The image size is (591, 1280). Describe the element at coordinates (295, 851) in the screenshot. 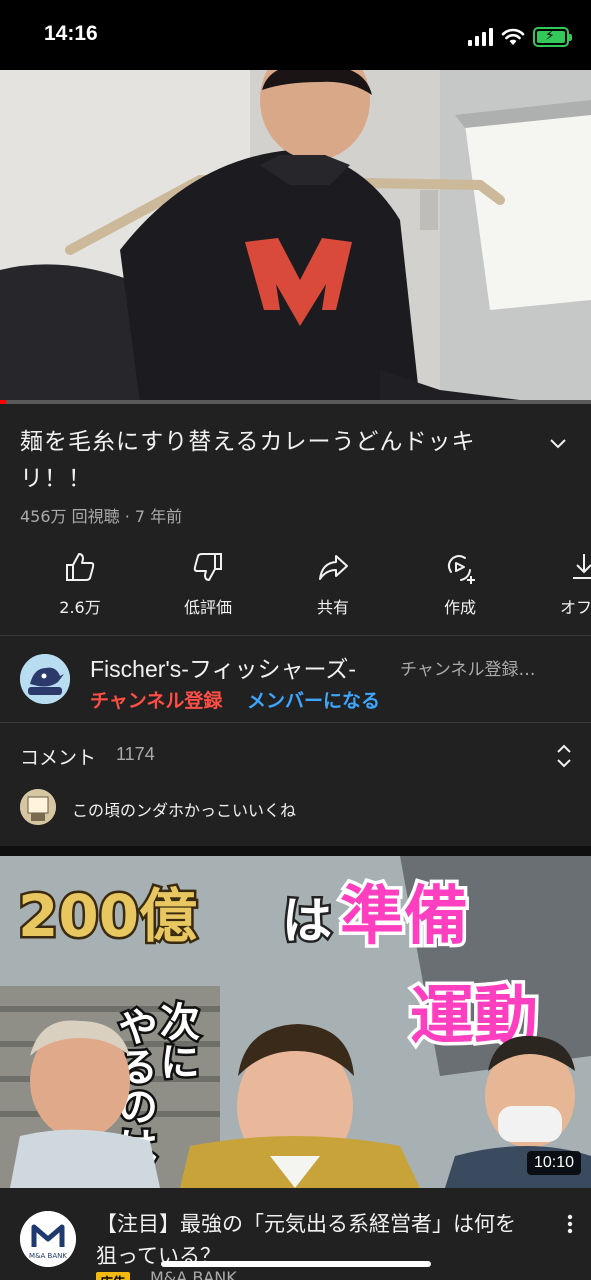

I see `section-separator` at that location.